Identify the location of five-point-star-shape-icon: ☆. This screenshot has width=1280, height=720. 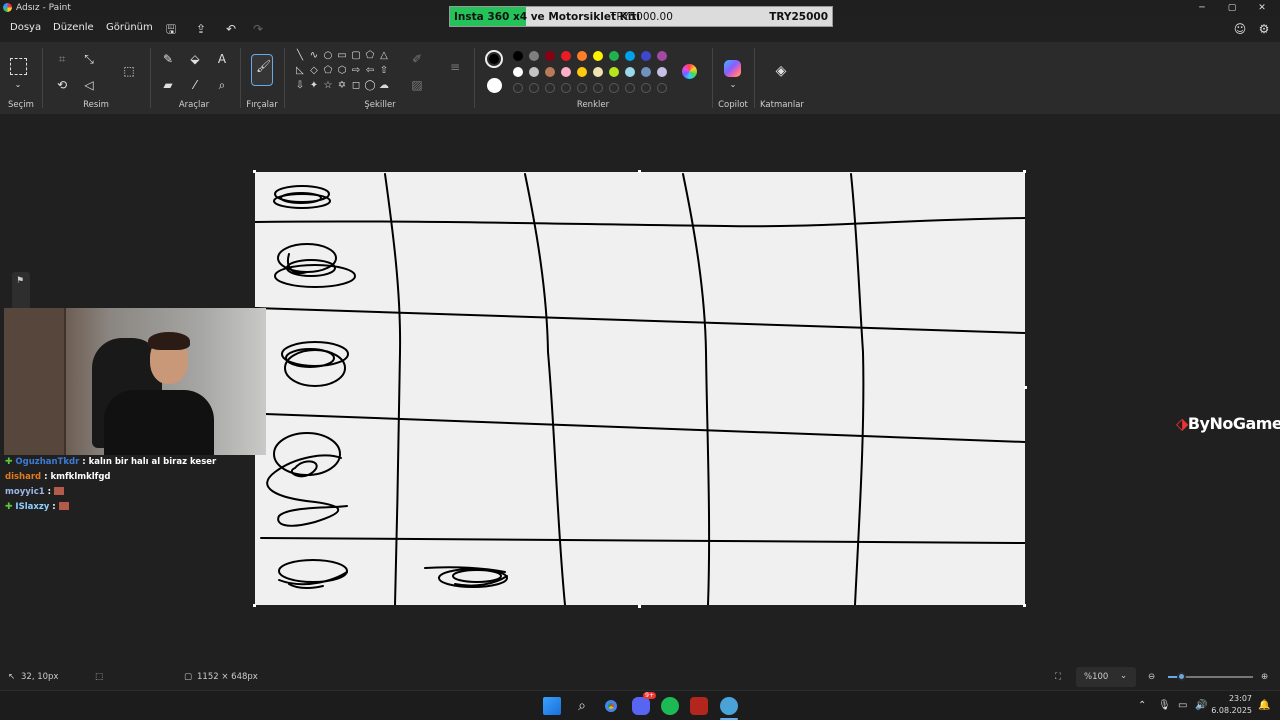
(328, 86).